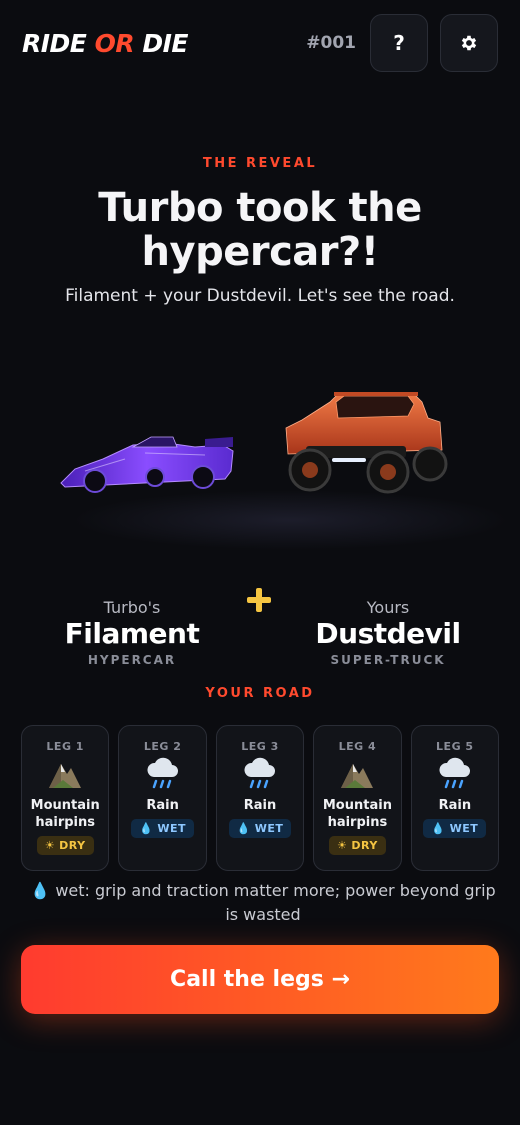  I want to click on logo: RIDE OR DIE, so click(105, 43).